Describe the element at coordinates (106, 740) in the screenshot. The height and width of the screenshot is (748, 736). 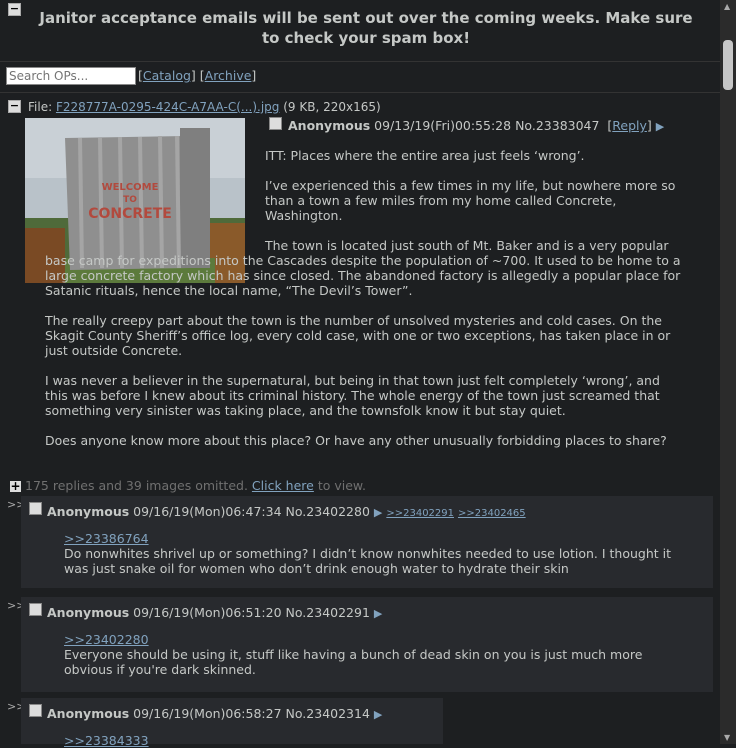
I see `quote-link: >>23384333` at that location.